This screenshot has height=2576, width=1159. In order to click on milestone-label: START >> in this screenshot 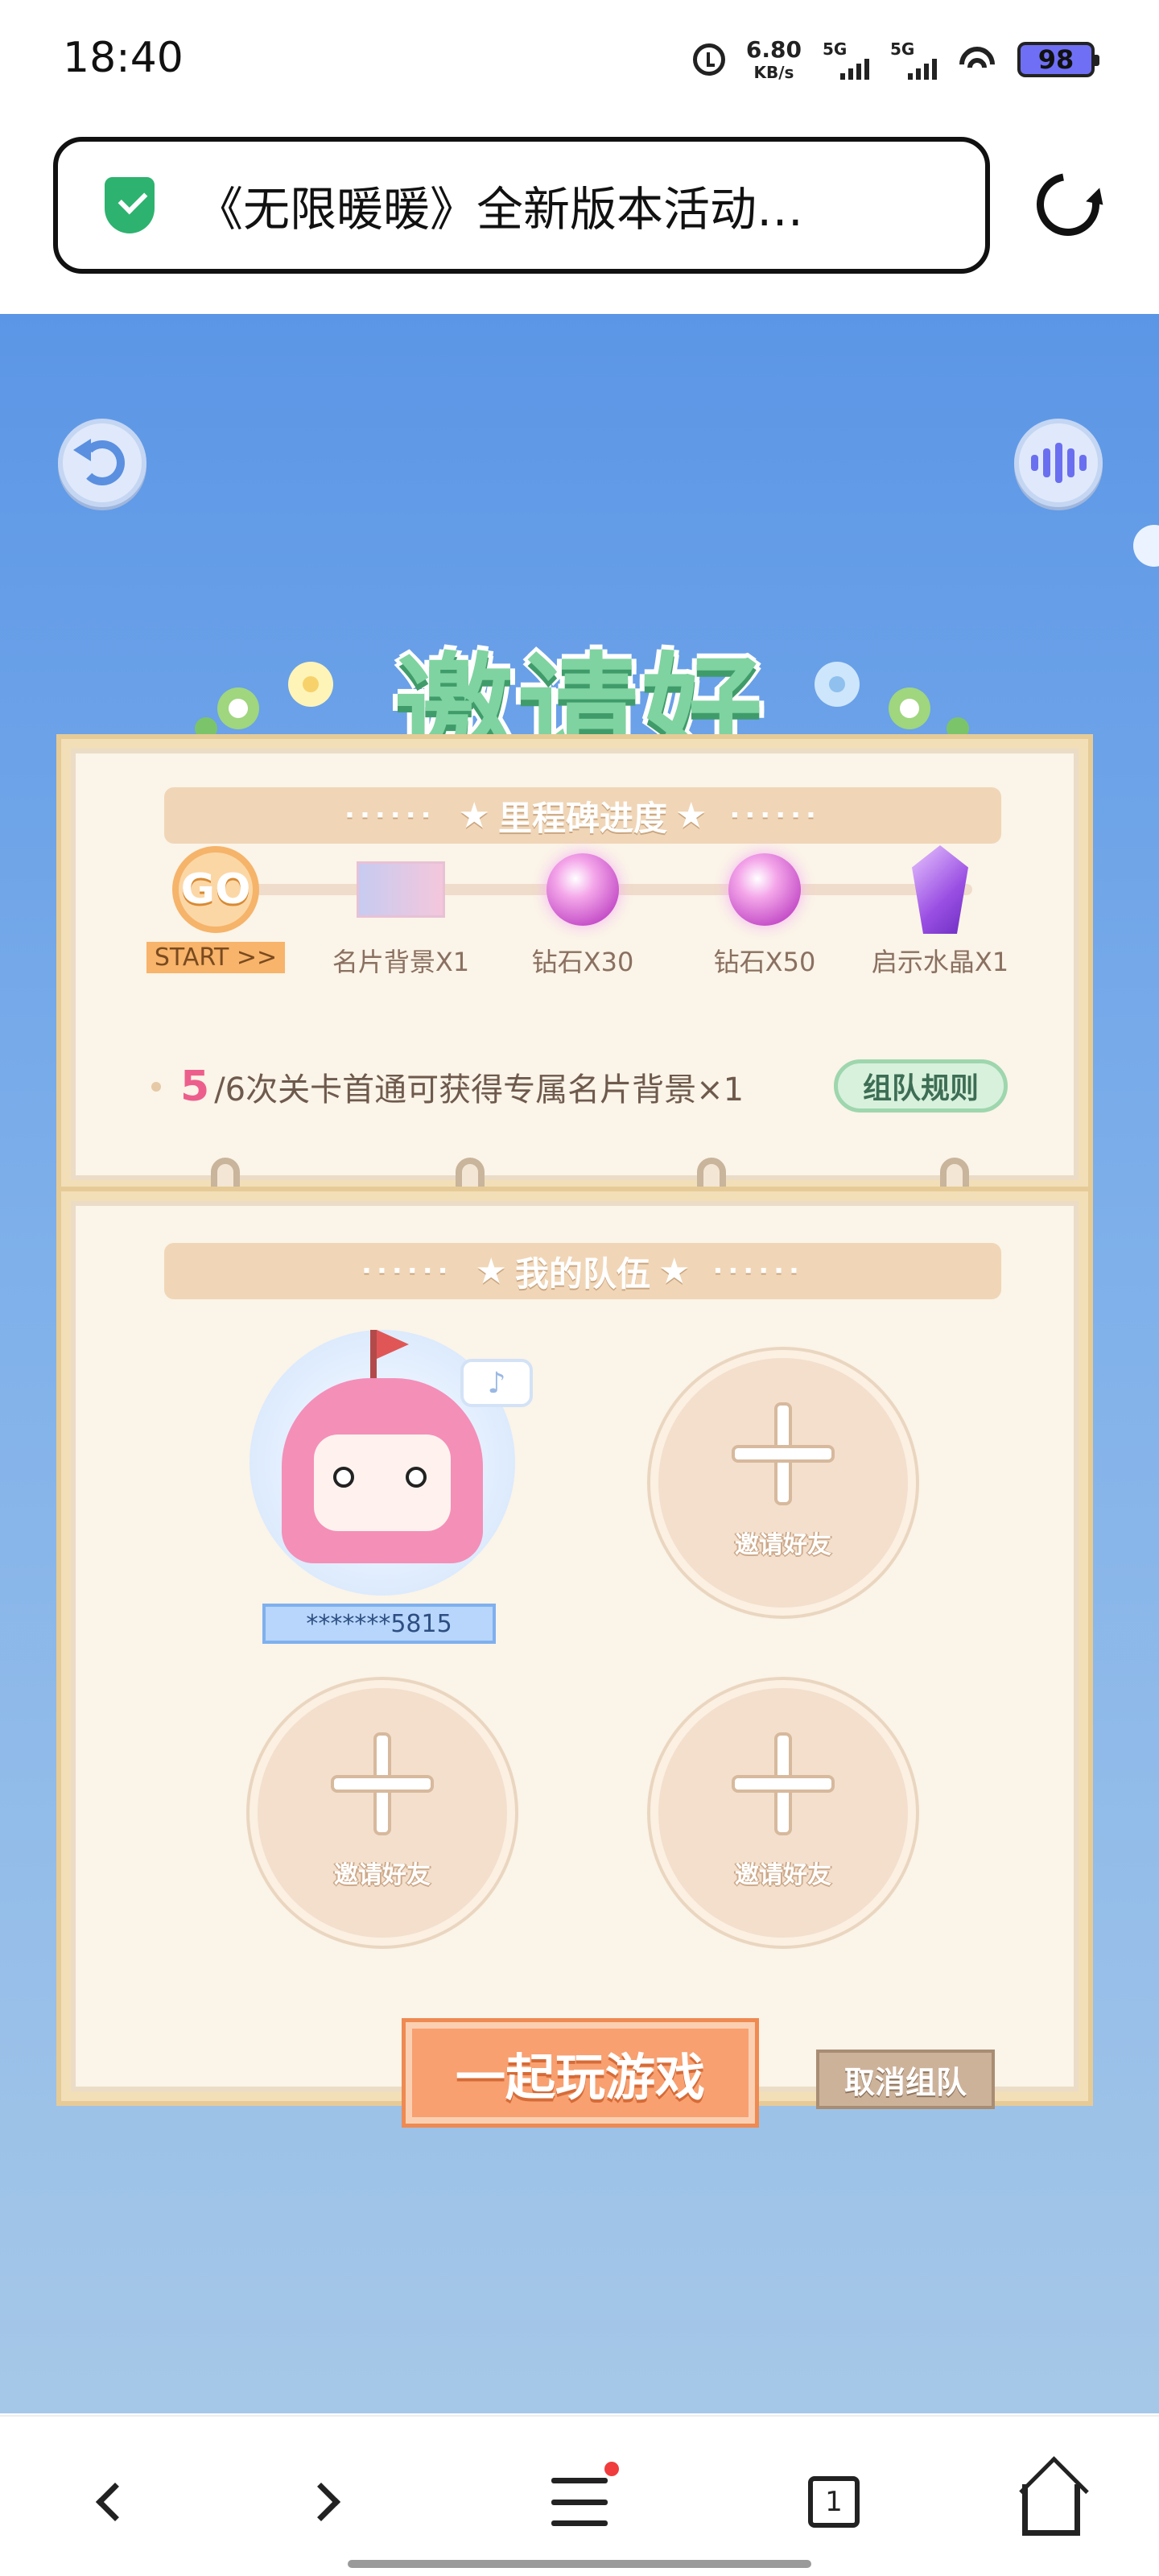, I will do `click(216, 957)`.